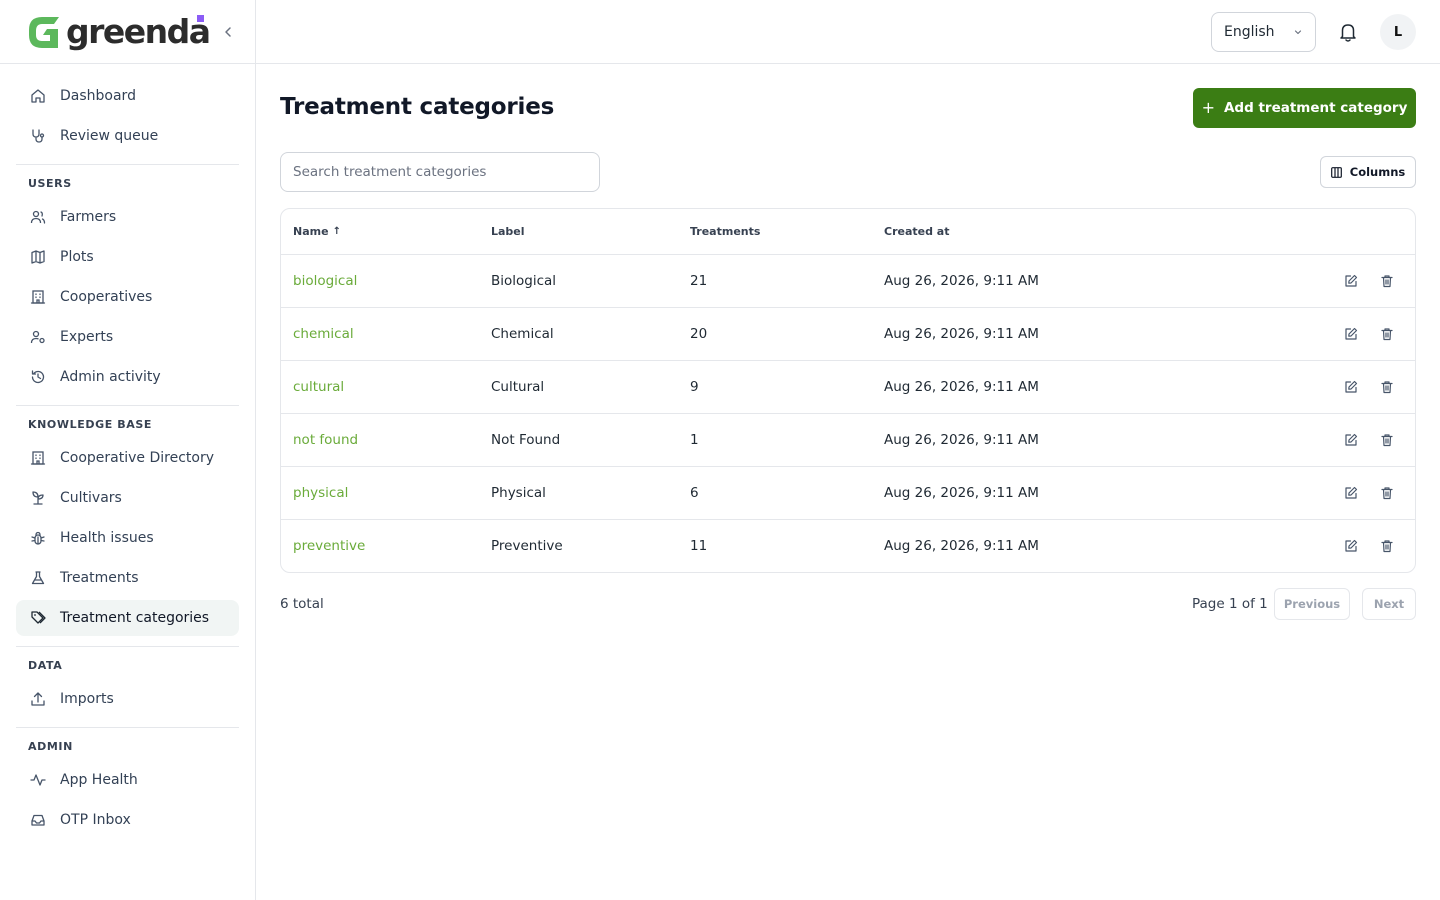  What do you see at coordinates (524, 281) in the screenshot?
I see `cell-label: Biological` at bounding box center [524, 281].